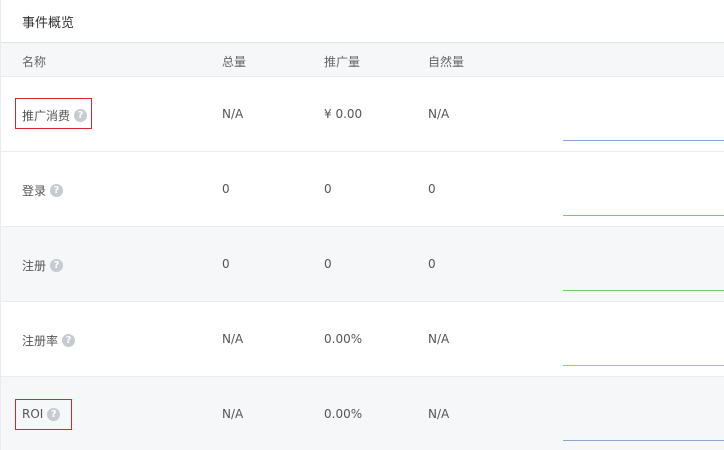 The width and height of the screenshot is (724, 450). I want to click on row-name-cell: ROI ?, so click(41, 414).